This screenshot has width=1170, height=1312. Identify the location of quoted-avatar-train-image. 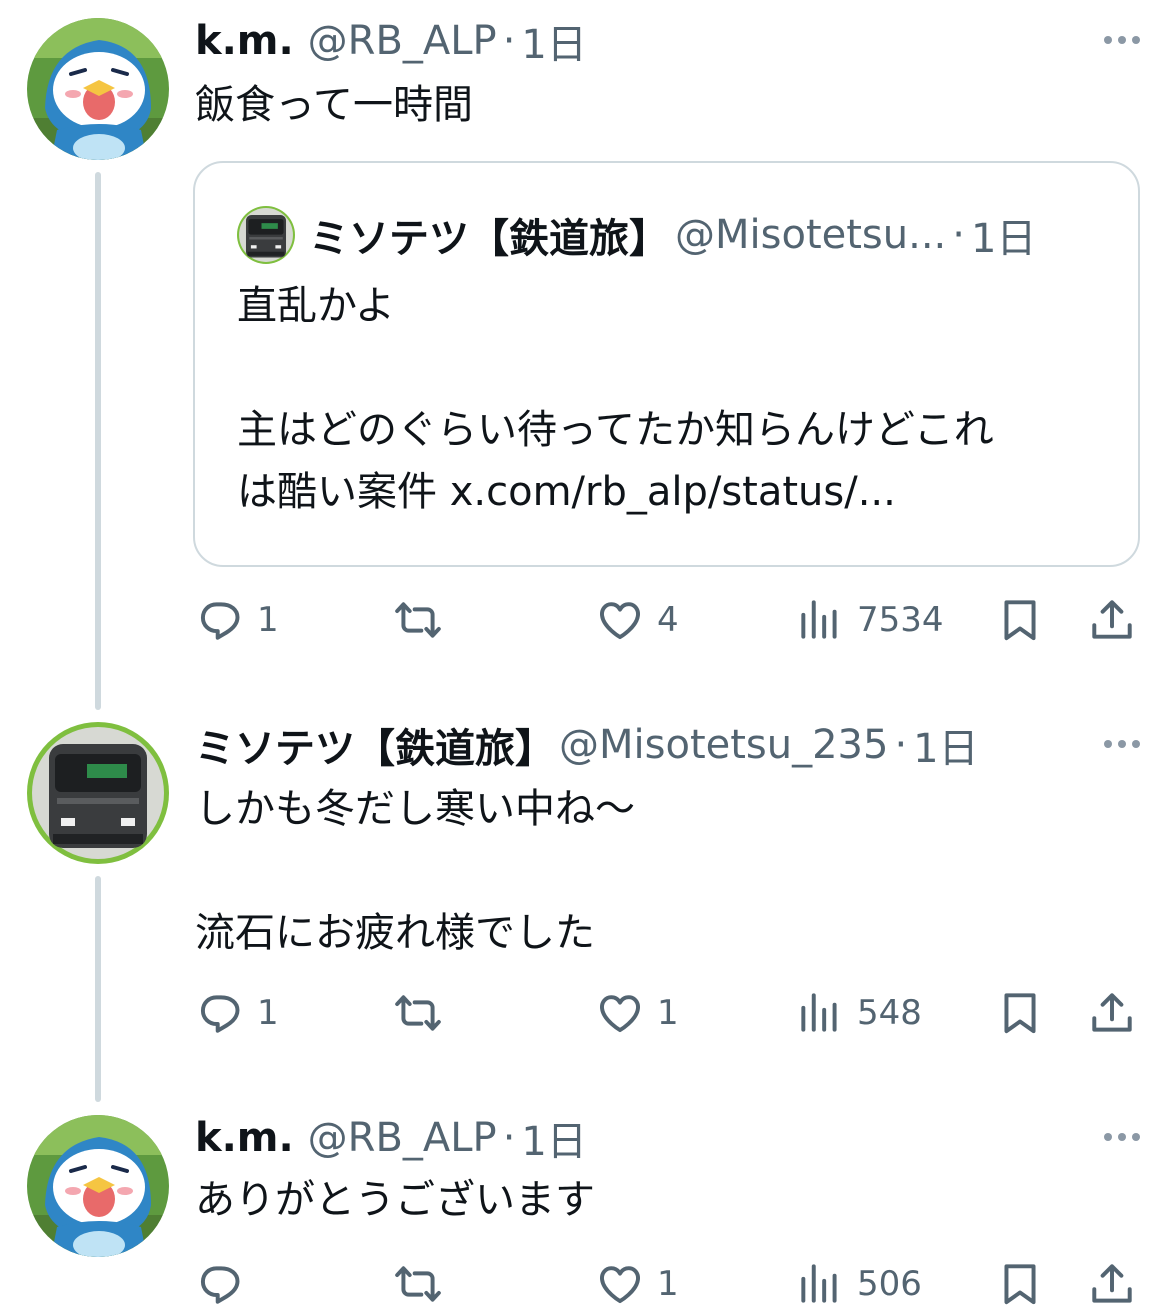
(266, 235).